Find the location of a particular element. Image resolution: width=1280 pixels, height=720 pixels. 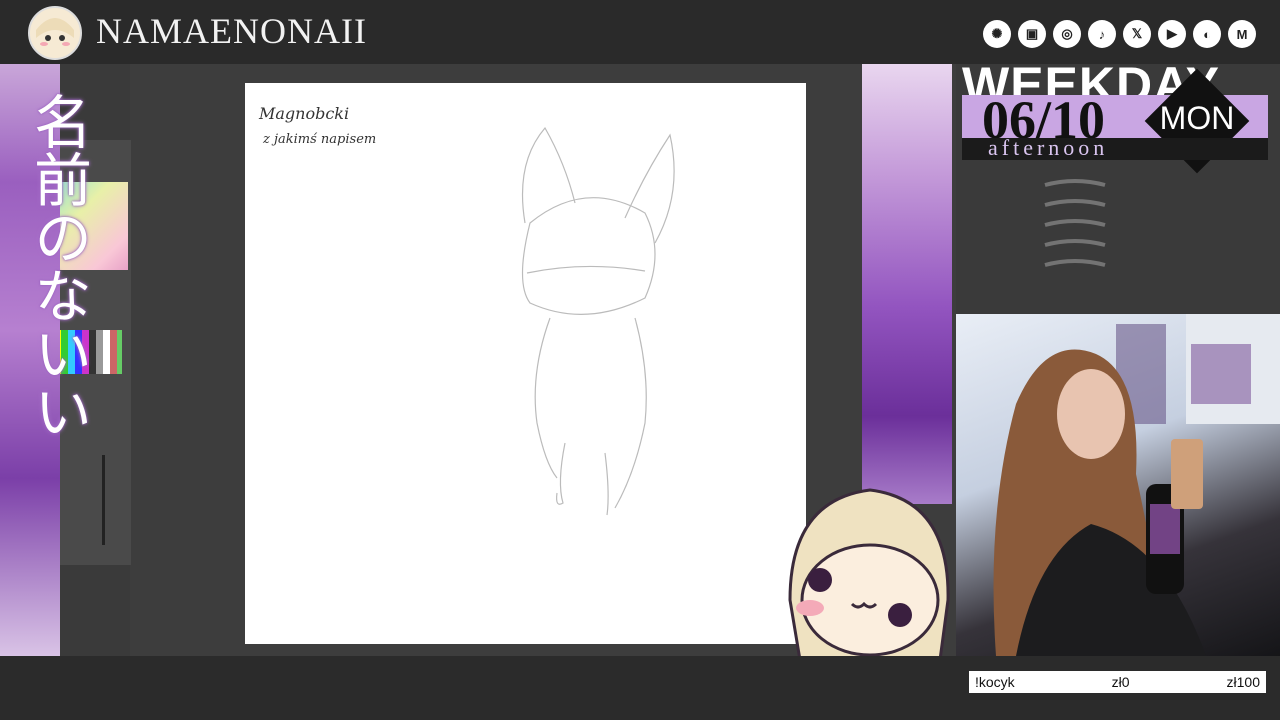

sketch-note-line2: z jakimś napisem is located at coordinates (319, 139).